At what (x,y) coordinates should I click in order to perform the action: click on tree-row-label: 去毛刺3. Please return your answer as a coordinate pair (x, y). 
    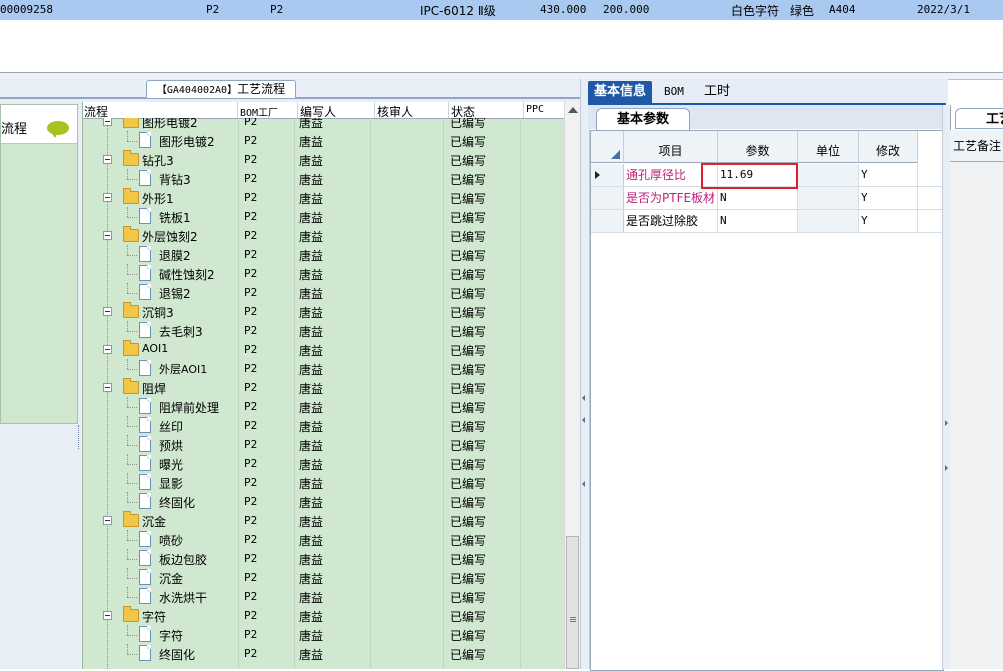
    Looking at the image, I should click on (181, 331).